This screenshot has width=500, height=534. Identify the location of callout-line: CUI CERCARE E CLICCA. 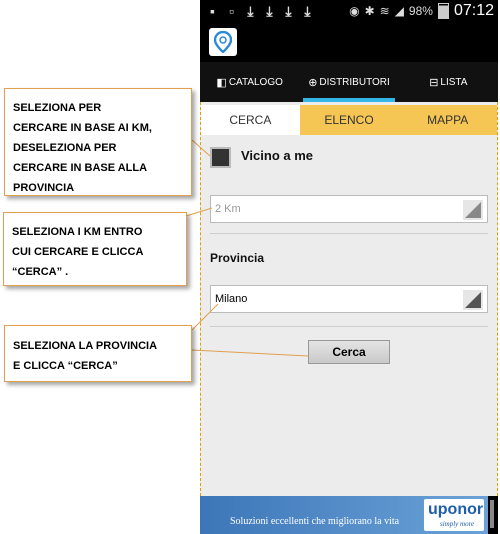
(78, 252).